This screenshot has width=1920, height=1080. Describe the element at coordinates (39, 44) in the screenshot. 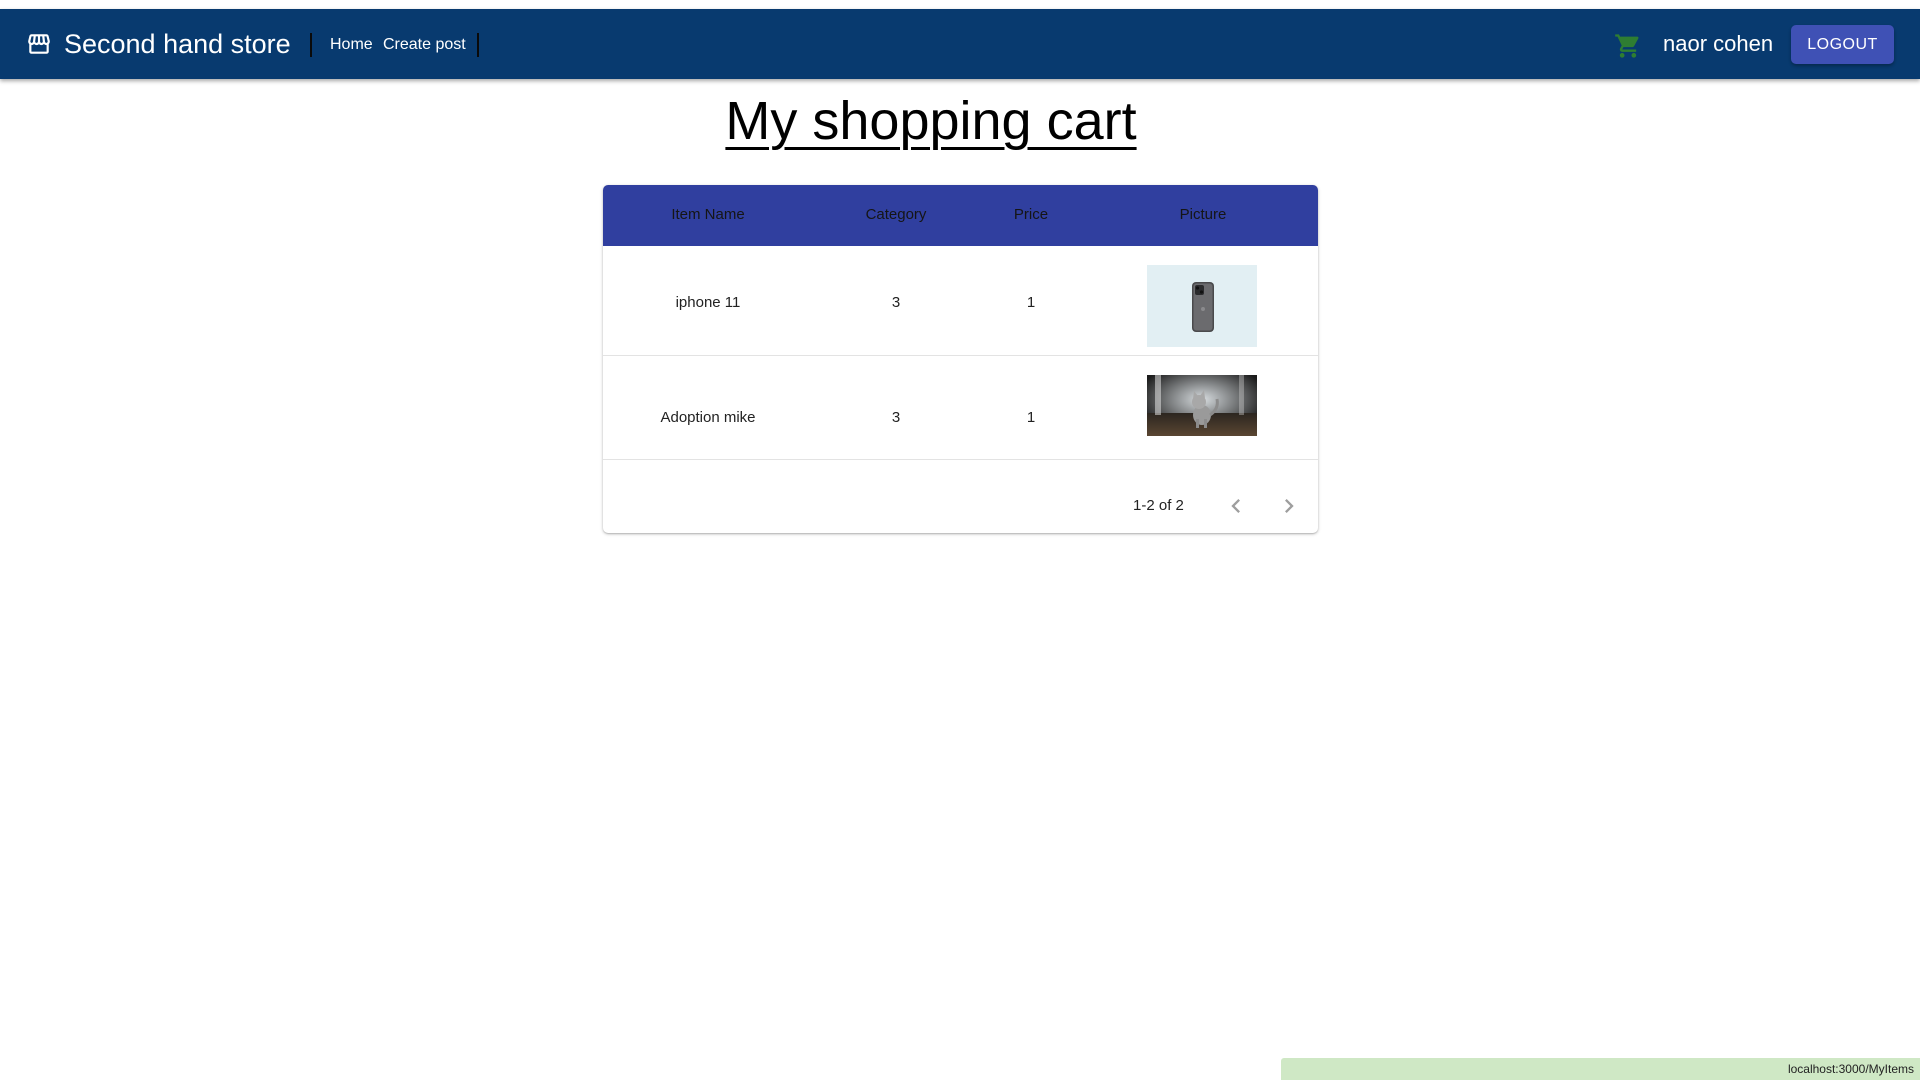

I see `store-icon` at that location.